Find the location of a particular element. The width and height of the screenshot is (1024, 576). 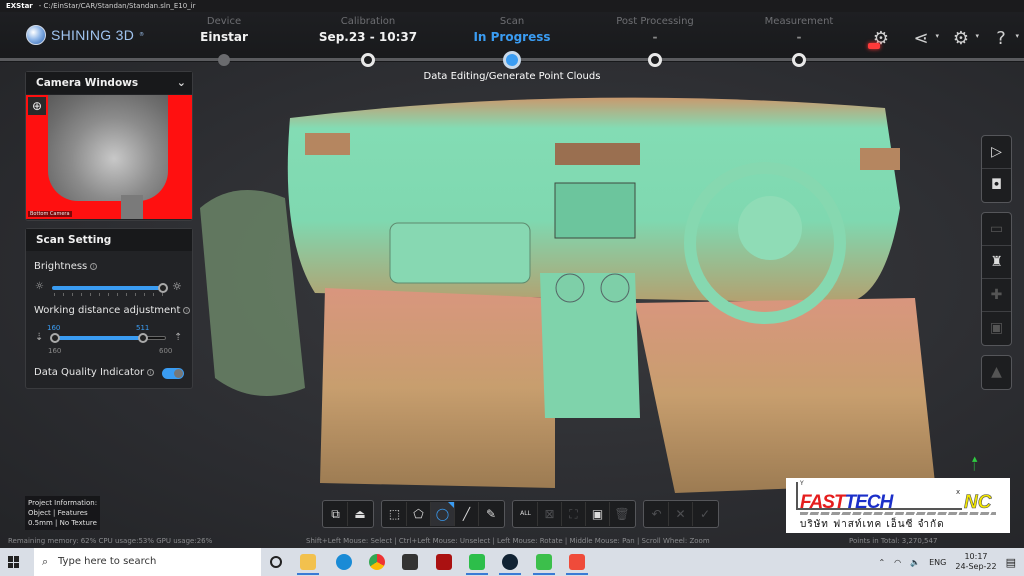

panel-header: Camera Windows ⌄ is located at coordinates (109, 83).